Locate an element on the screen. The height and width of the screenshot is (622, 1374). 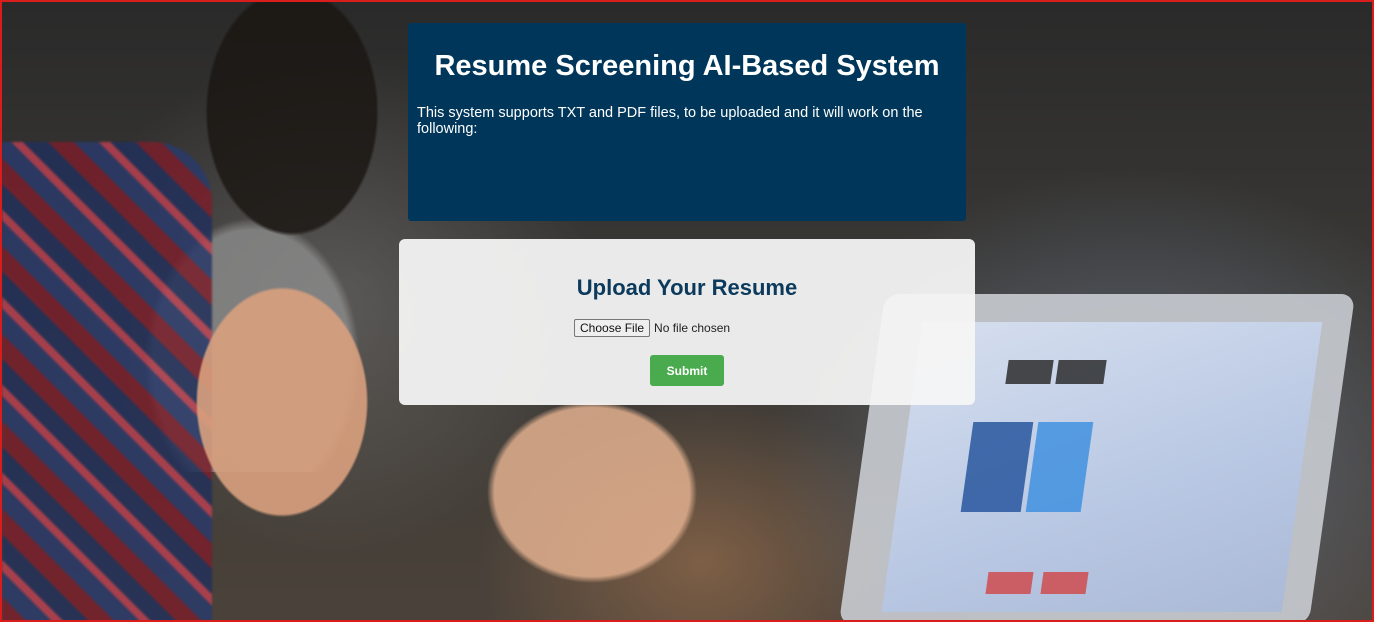
choose-file-button: Choose File is located at coordinates (612, 328).